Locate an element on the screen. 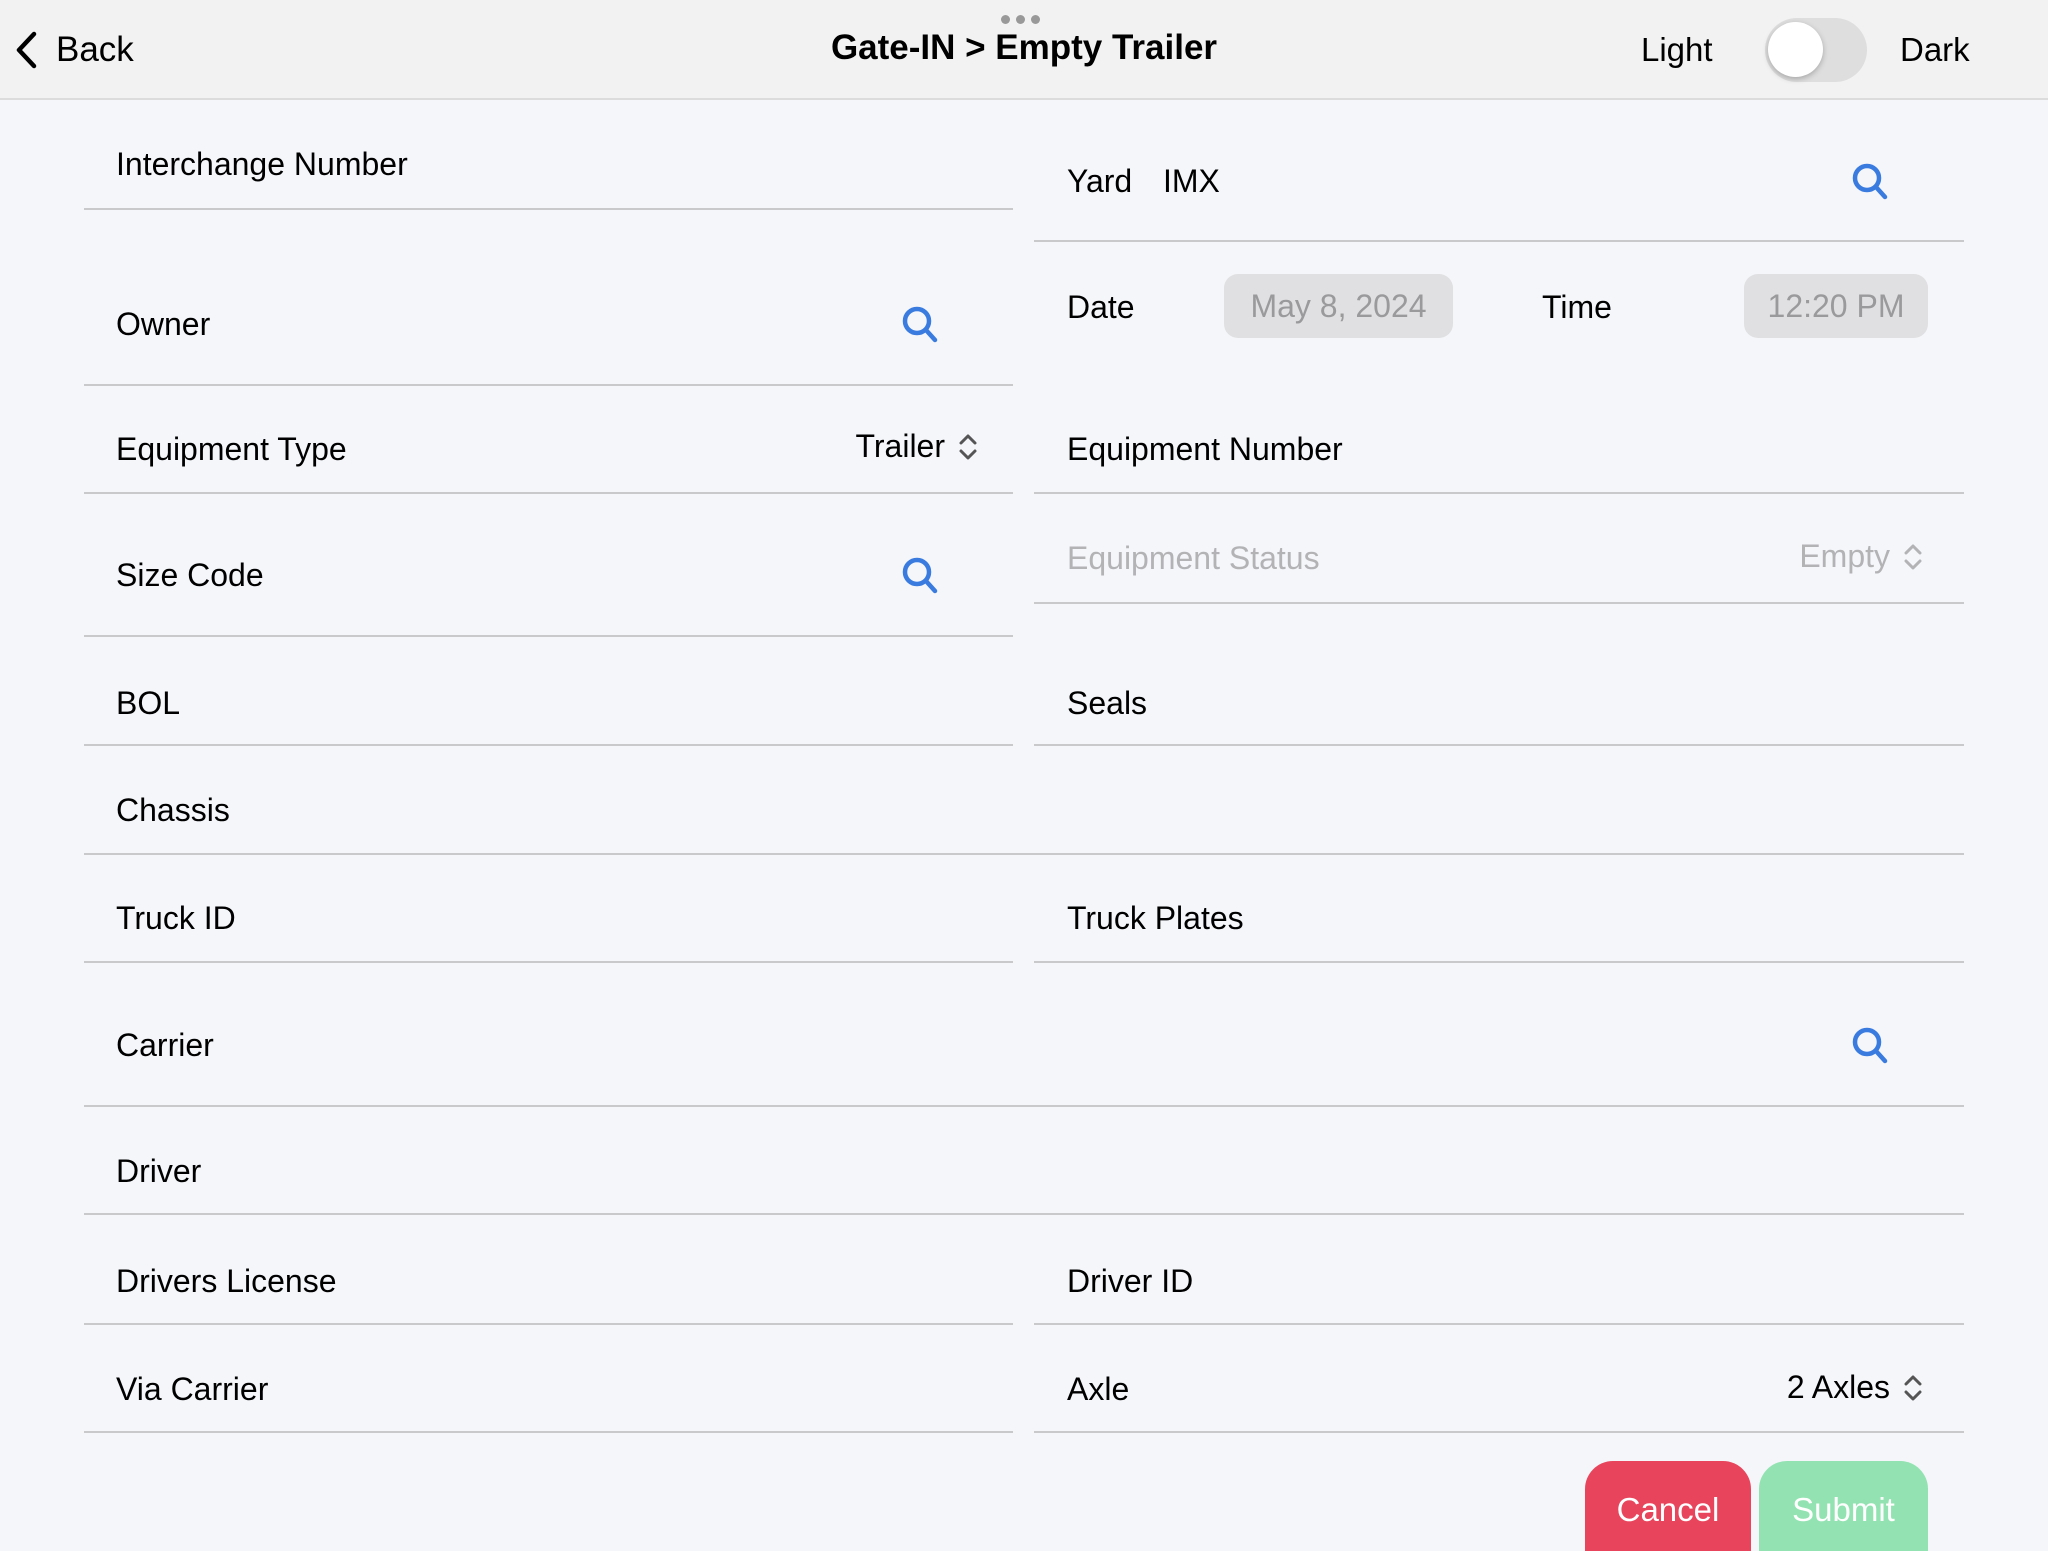 Image resolution: width=2048 pixels, height=1551 pixels. cancel-button: Cancel is located at coordinates (1668, 1506).